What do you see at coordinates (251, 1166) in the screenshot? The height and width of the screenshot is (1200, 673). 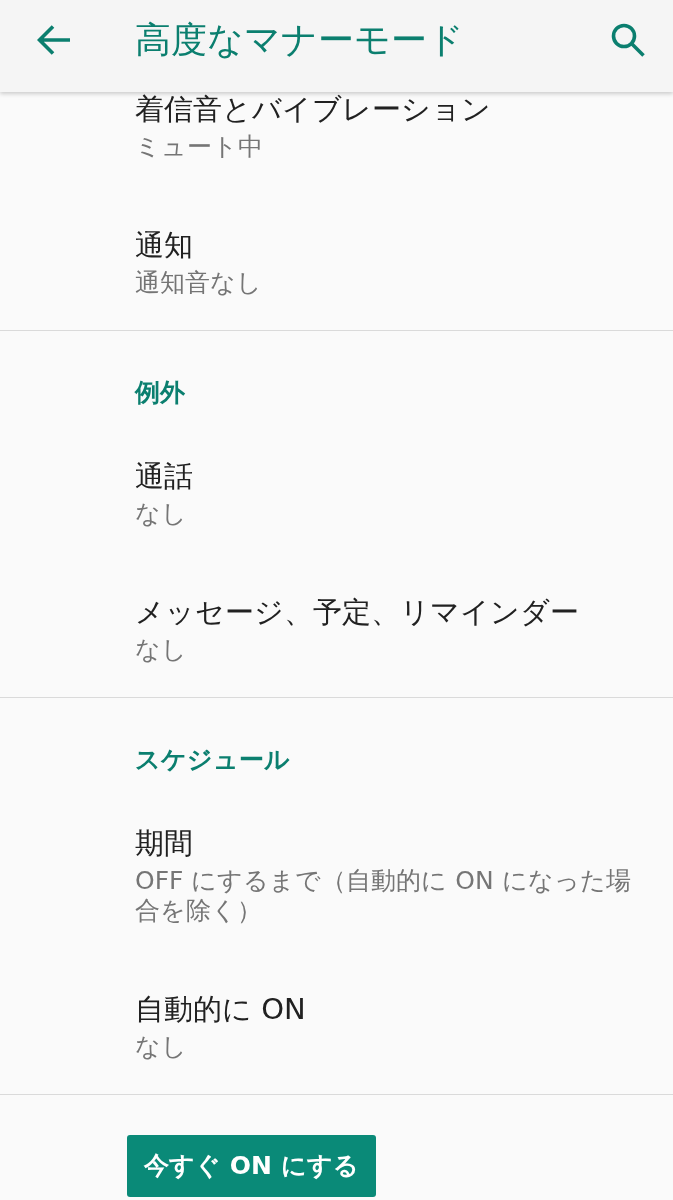 I see `turn-on-now-button: 今すぐ ON にする` at bounding box center [251, 1166].